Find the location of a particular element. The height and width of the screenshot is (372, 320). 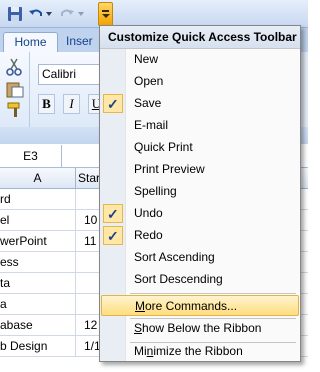

save-icon is located at coordinates (15, 14).